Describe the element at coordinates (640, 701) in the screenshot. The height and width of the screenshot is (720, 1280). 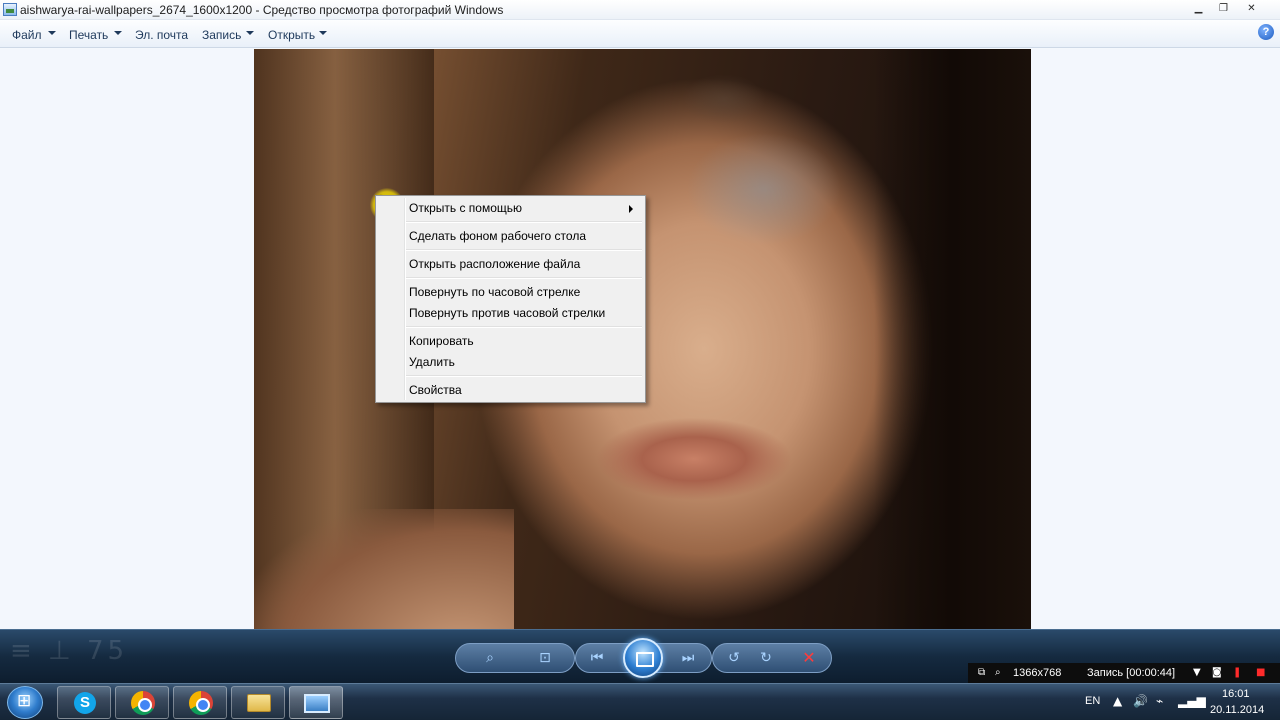
I see `taskbar: S EN ▲ 🔊 ⌁ ▂▄▆ 16:01 20.11.2014` at that location.